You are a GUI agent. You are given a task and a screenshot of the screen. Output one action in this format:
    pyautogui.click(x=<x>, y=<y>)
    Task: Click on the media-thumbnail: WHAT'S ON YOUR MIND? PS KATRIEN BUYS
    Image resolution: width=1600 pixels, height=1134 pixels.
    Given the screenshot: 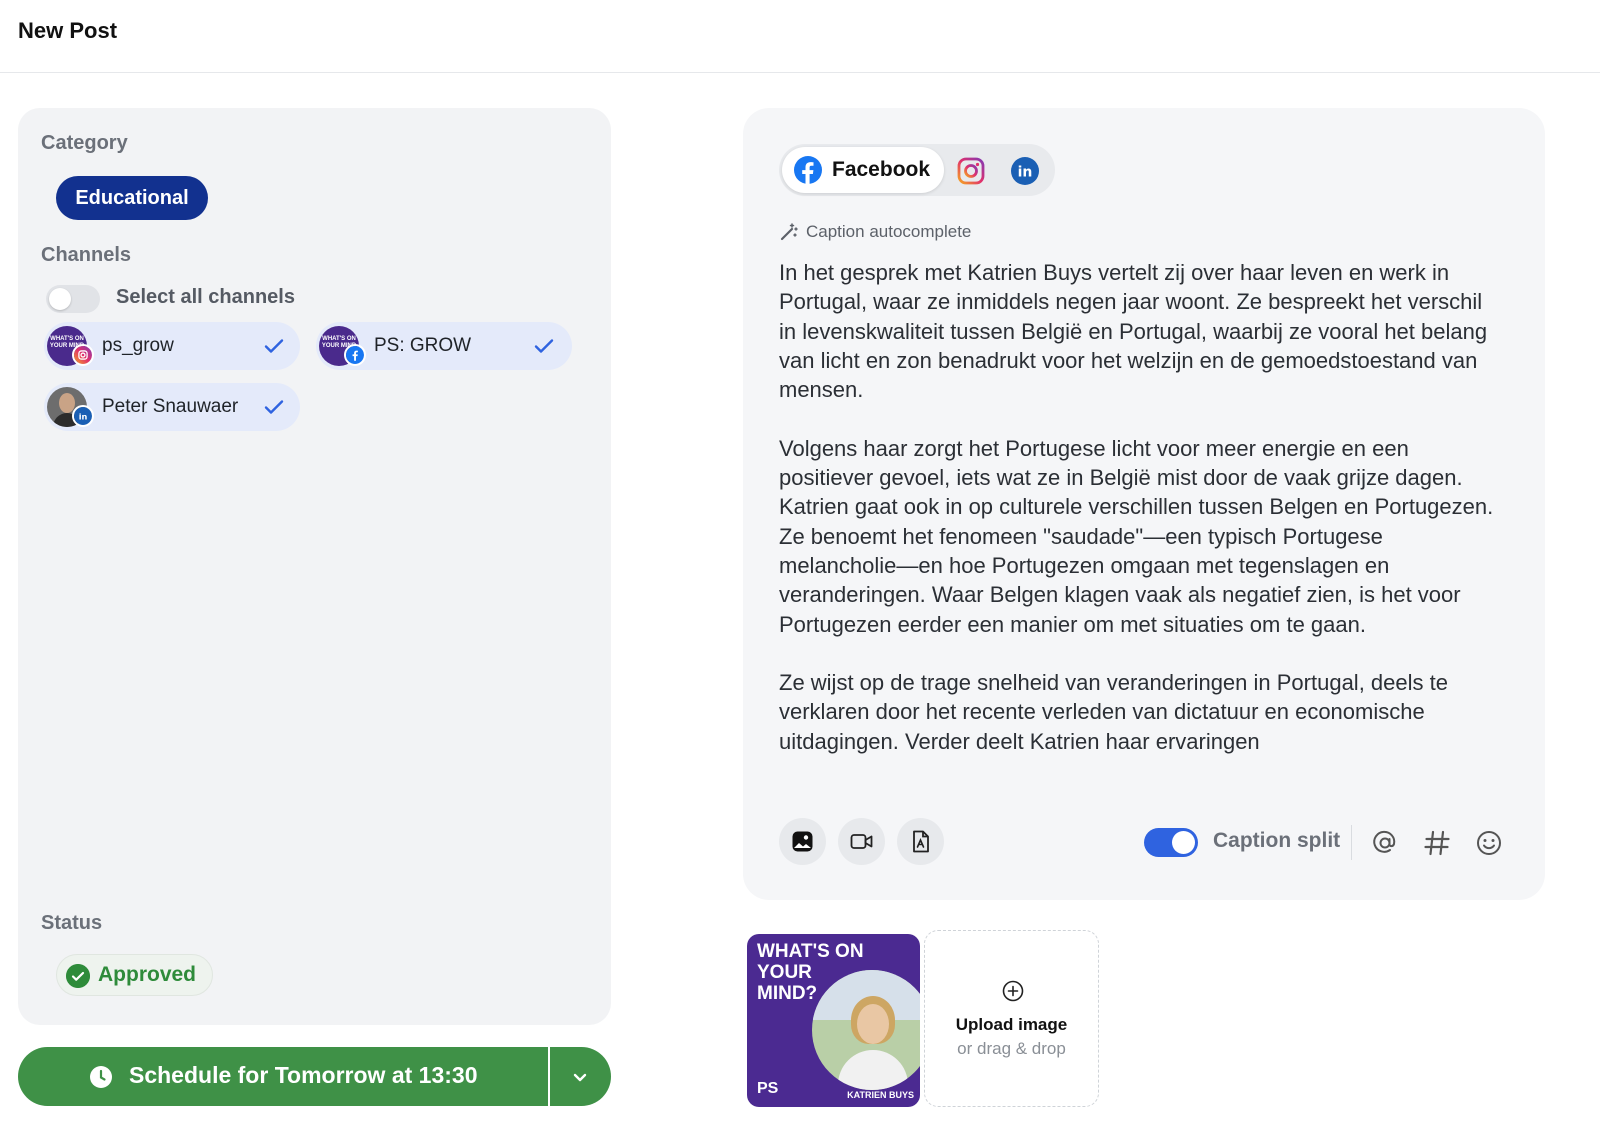 What is the action you would take?
    pyautogui.click(x=833, y=1020)
    